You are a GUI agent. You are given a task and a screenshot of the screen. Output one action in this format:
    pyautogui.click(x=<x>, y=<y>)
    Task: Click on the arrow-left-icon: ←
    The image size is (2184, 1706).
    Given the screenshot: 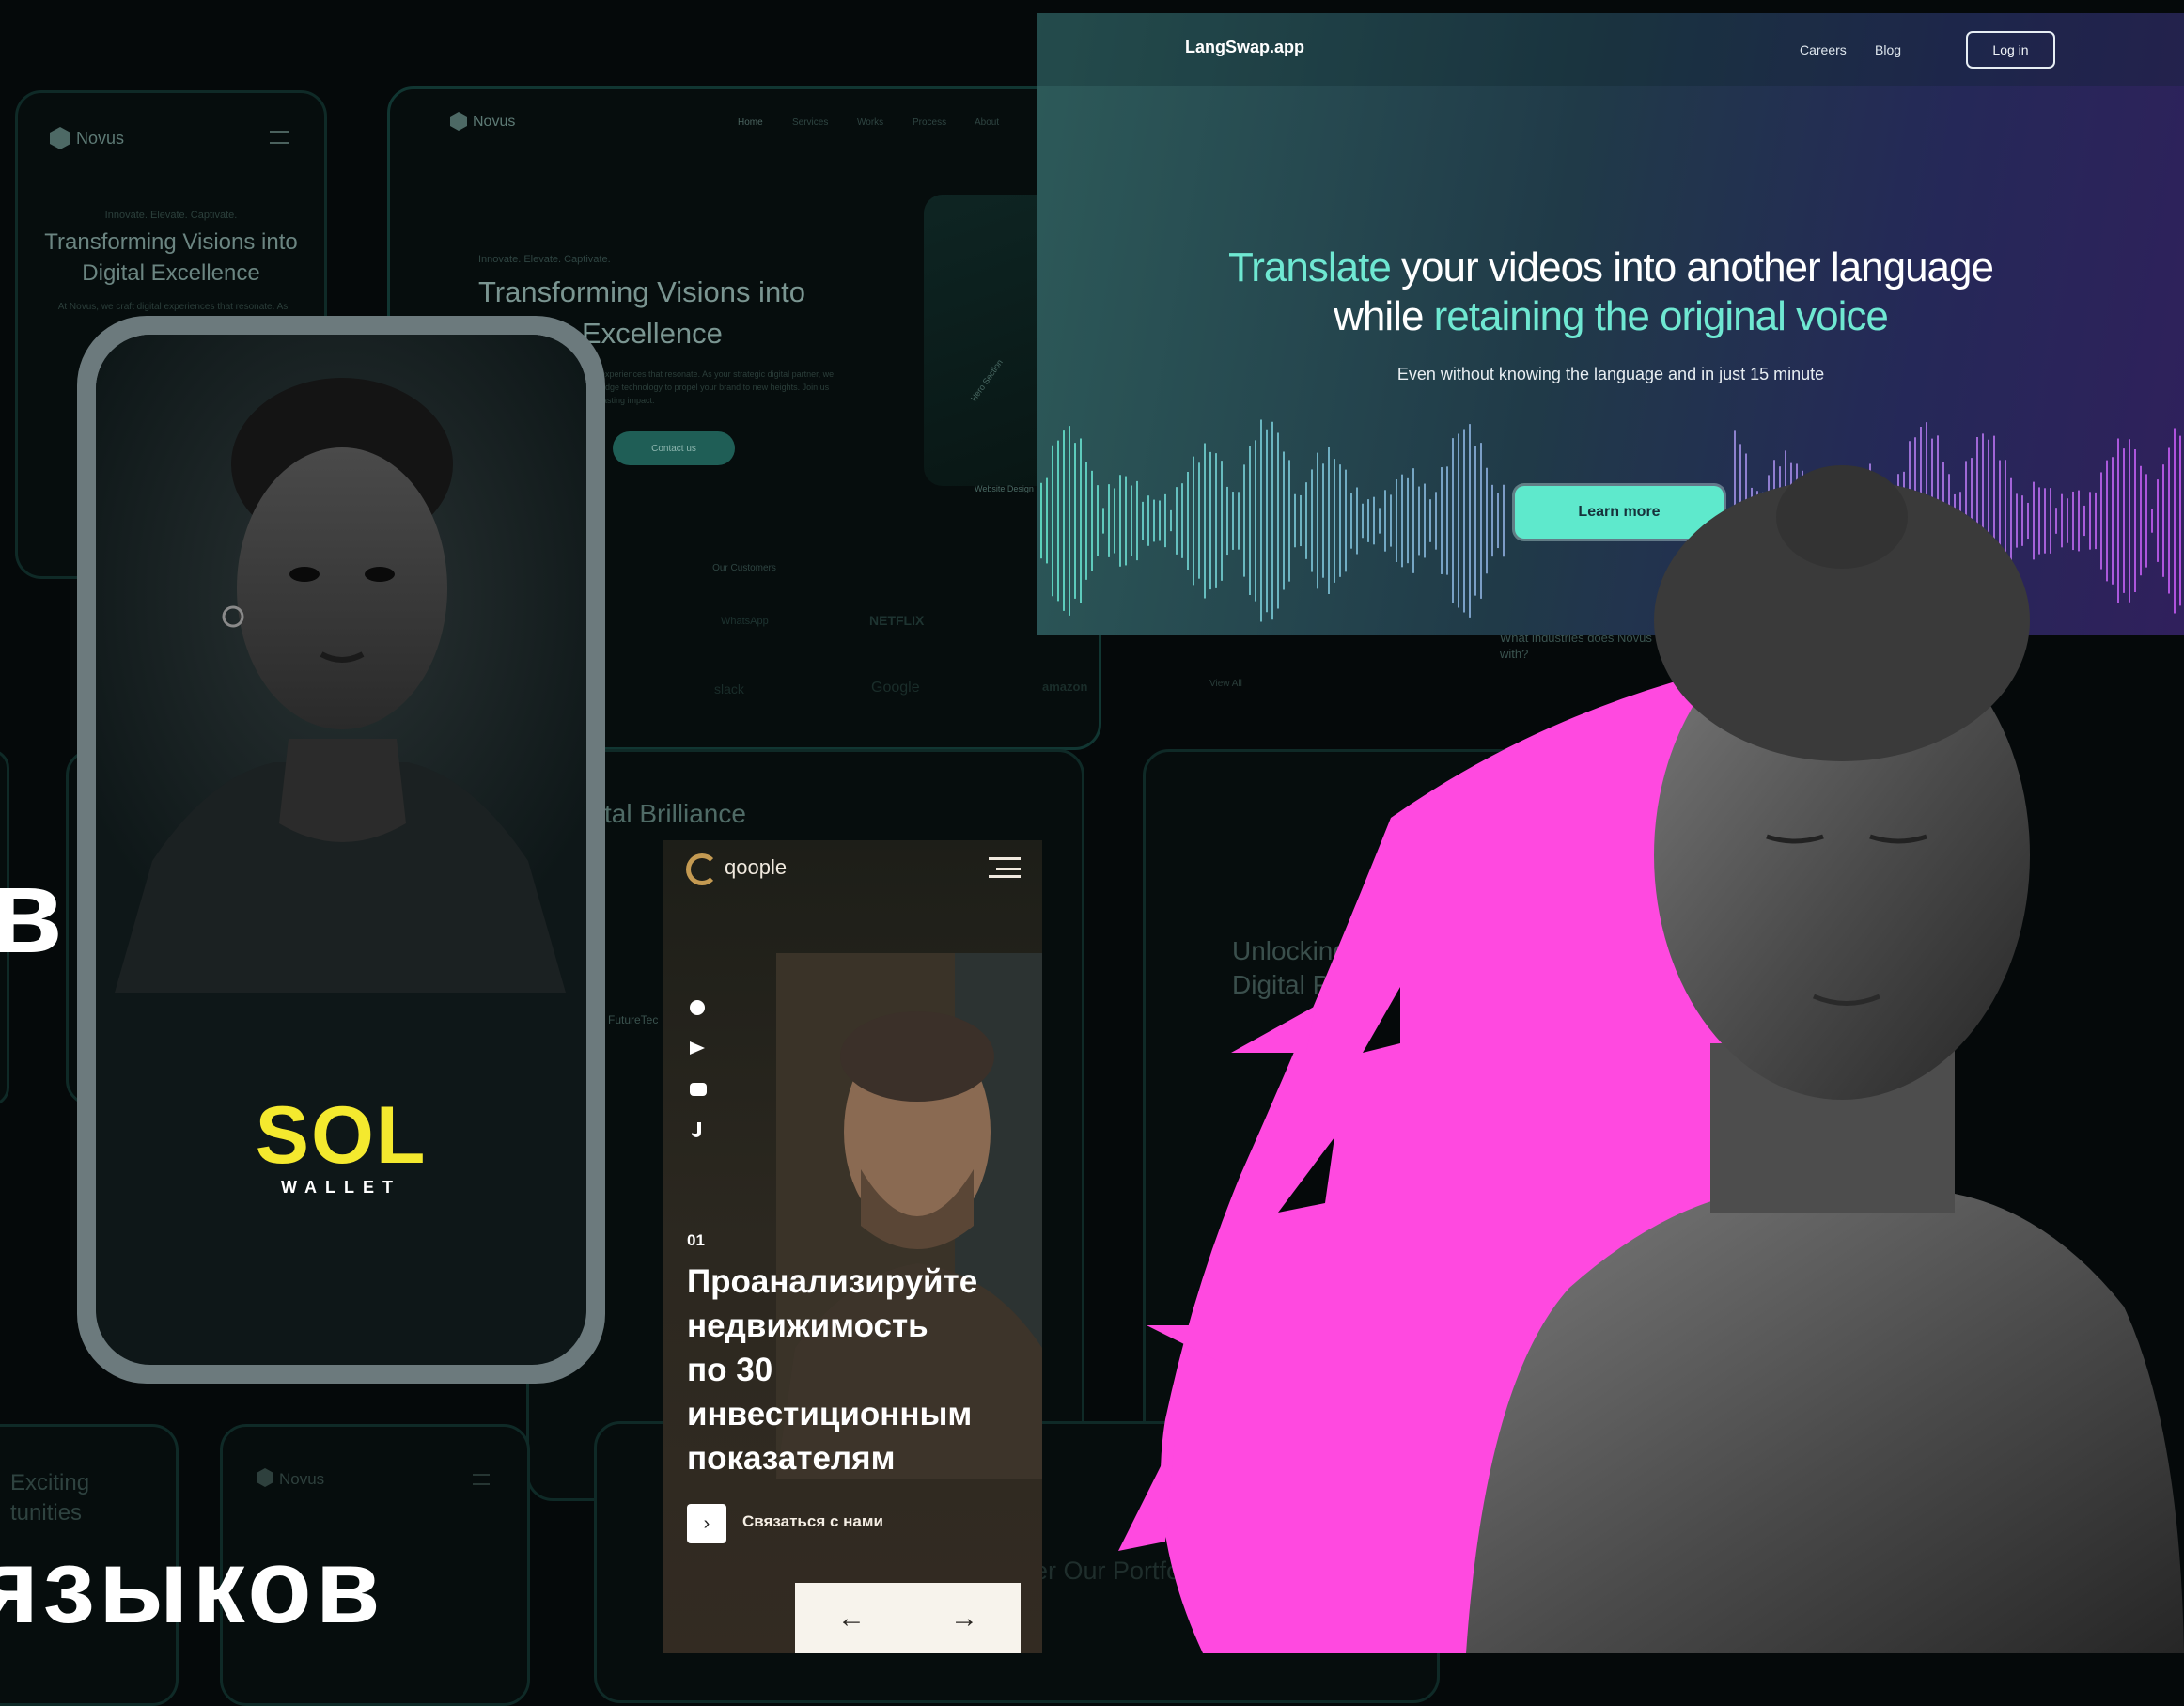 What is the action you would take?
    pyautogui.click(x=852, y=1619)
    